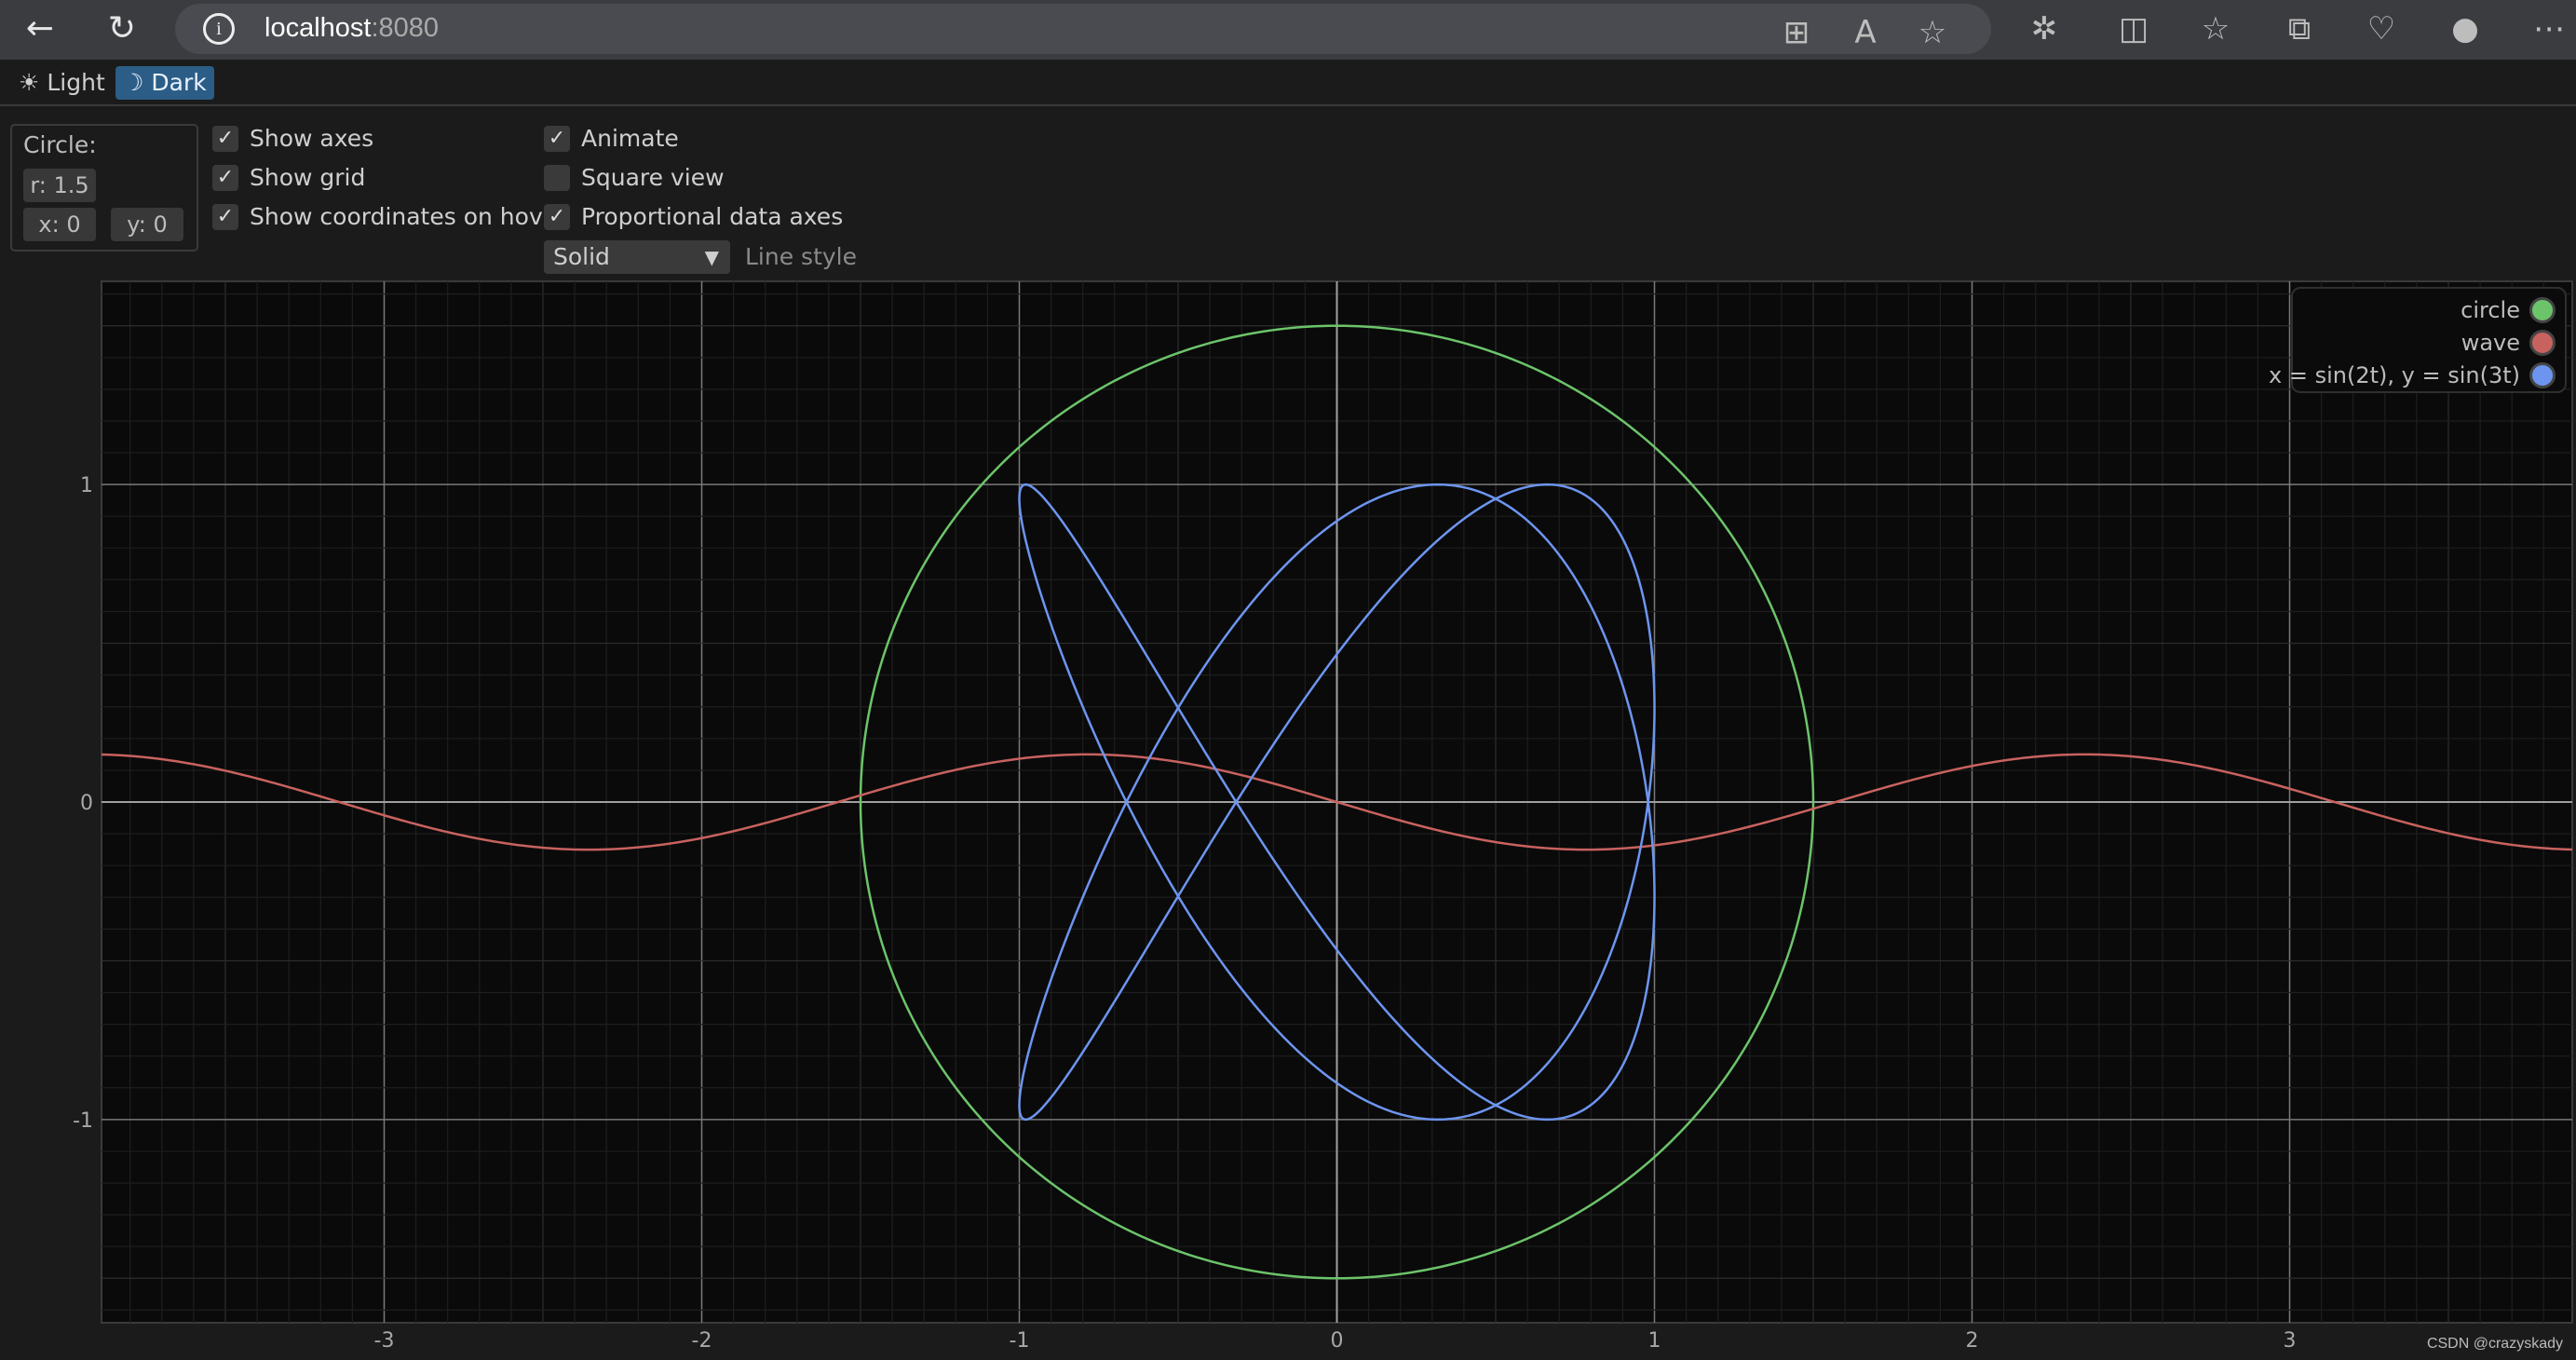  Describe the element at coordinates (1337, 1341) in the screenshot. I see `x-tick-label: 0` at that location.